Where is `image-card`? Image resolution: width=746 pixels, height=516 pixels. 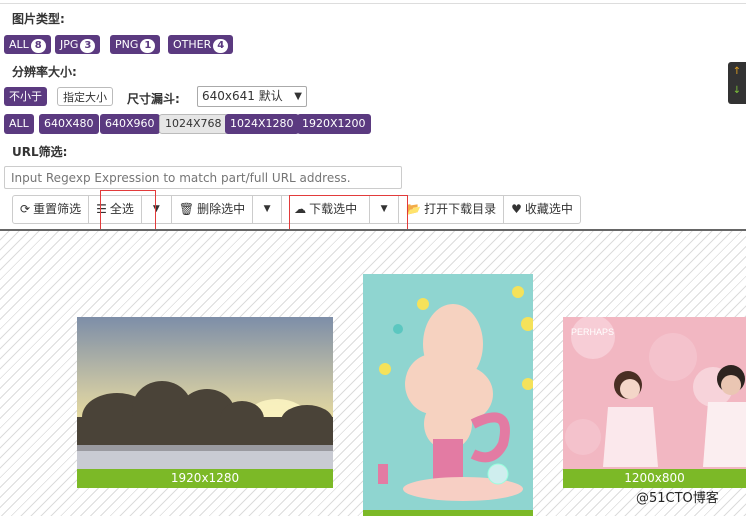 image-card is located at coordinates (448, 395).